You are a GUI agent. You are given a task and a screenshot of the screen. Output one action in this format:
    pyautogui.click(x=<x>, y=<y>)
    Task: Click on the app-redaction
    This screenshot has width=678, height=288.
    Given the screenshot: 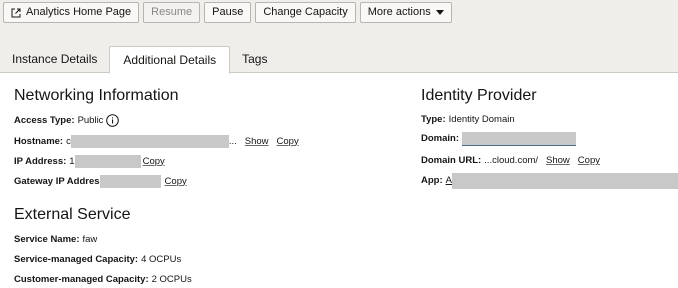 What is the action you would take?
    pyautogui.click(x=564, y=181)
    